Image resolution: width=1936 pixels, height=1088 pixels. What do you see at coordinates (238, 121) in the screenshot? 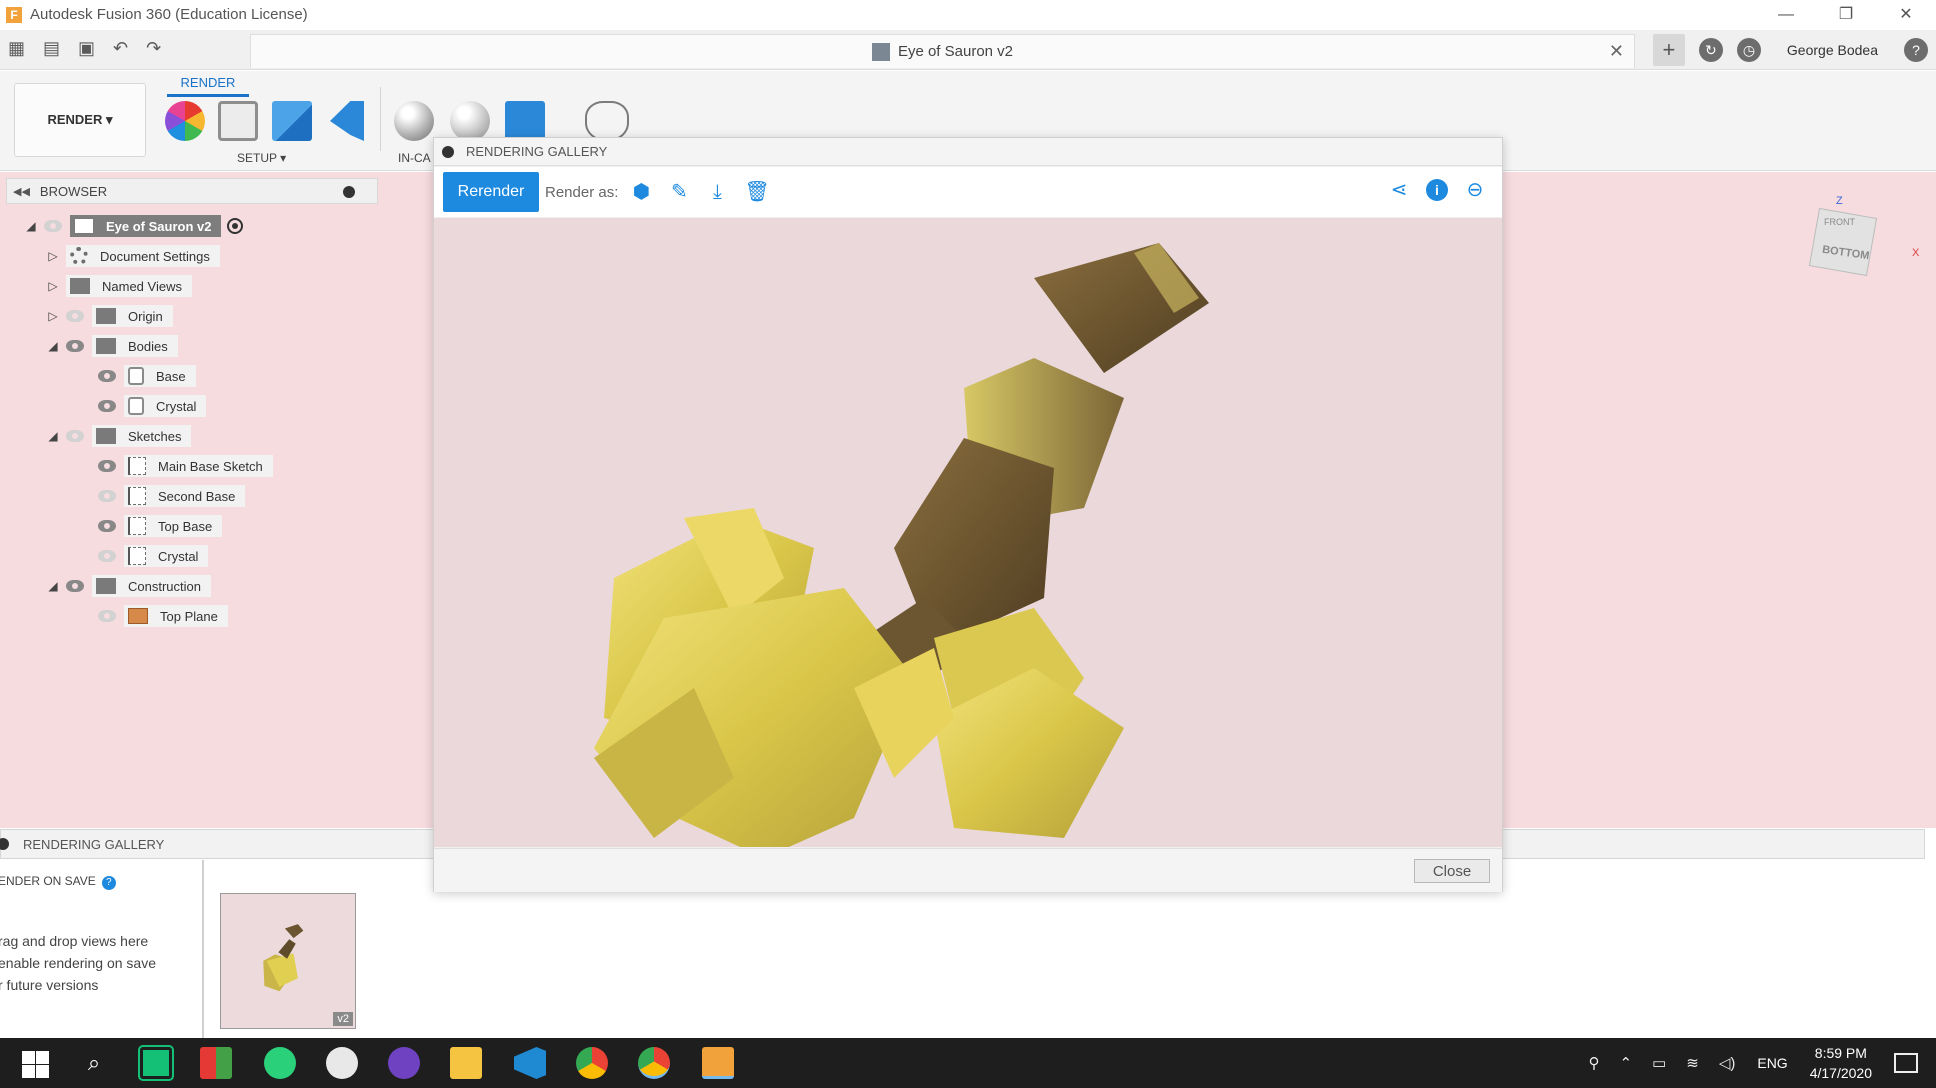
I see `scene-settings-icon` at bounding box center [238, 121].